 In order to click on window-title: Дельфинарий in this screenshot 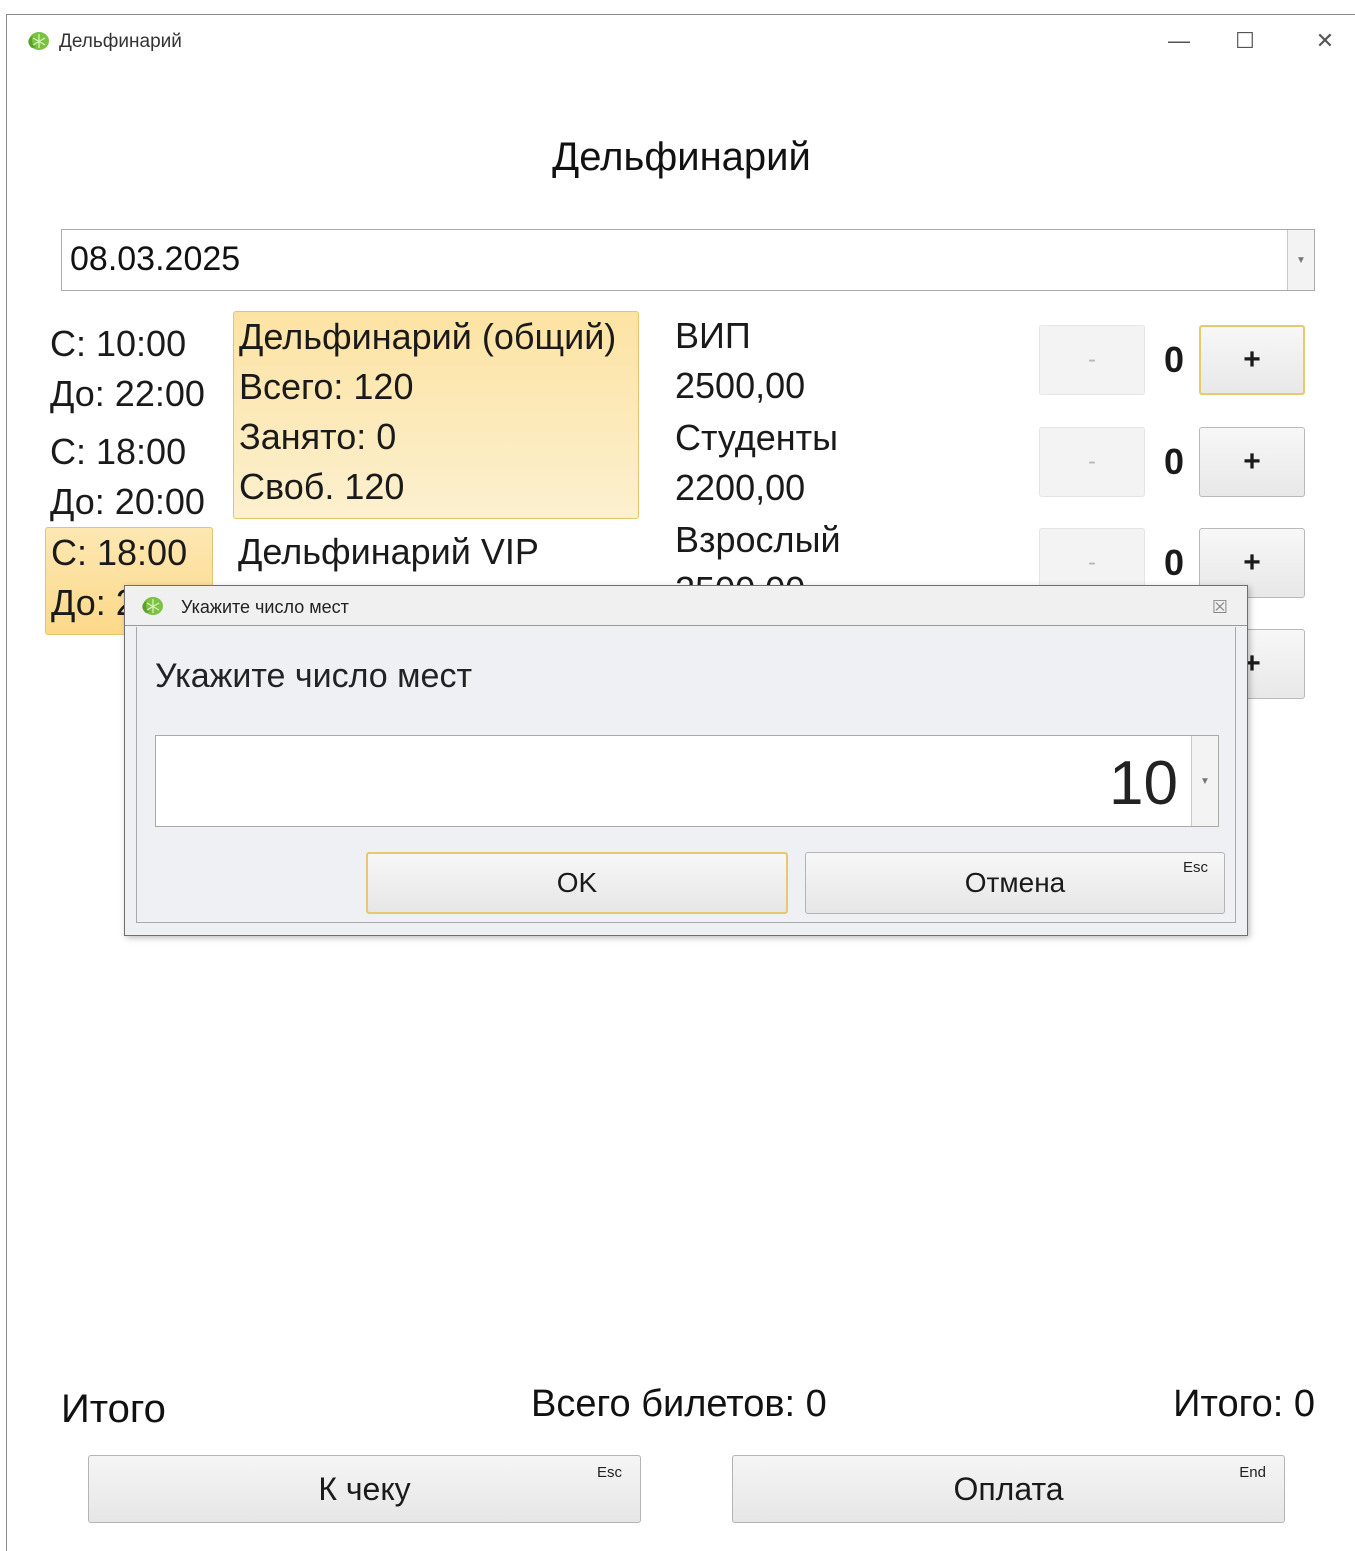, I will do `click(120, 41)`.